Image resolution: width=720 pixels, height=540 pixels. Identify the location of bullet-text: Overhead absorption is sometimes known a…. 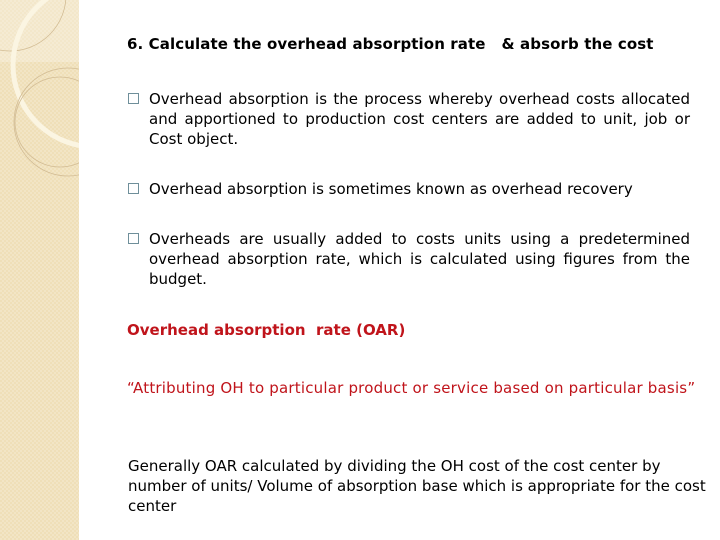
(391, 189).